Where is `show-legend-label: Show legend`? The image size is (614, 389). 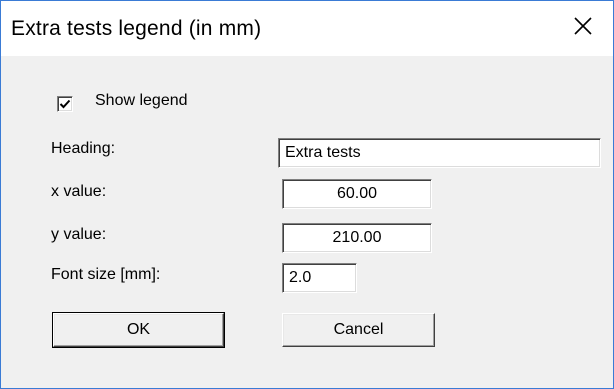
show-legend-label: Show legend is located at coordinates (141, 101).